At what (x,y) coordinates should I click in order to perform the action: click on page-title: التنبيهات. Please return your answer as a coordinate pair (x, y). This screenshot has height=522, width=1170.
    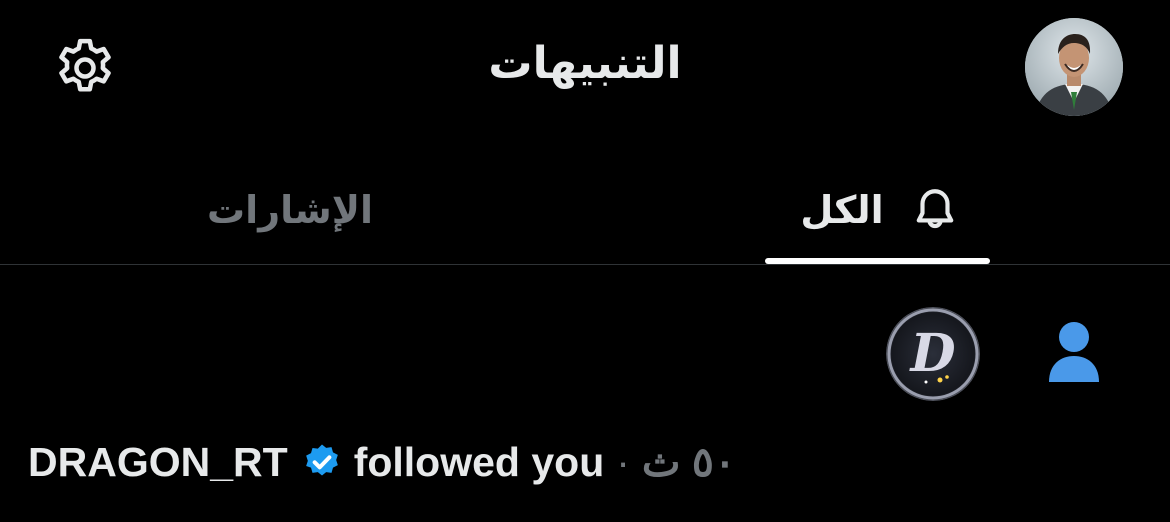
    Looking at the image, I should click on (585, 63).